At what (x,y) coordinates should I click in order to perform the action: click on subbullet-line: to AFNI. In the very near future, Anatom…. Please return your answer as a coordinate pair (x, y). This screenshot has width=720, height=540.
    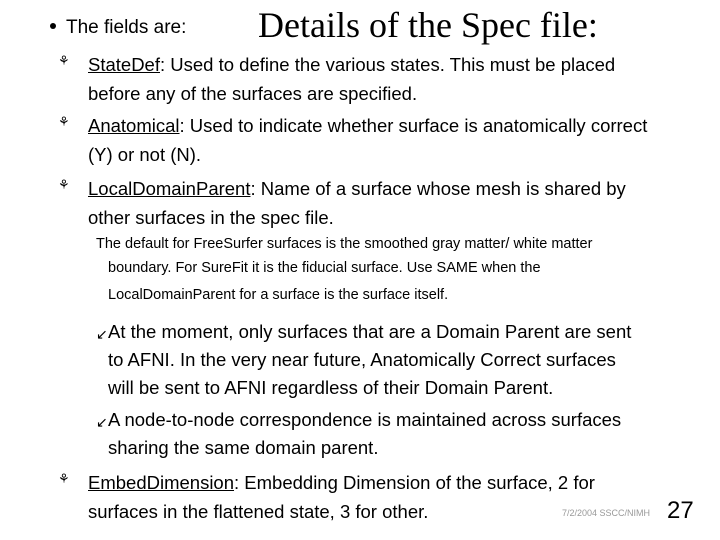
    Looking at the image, I should click on (362, 359).